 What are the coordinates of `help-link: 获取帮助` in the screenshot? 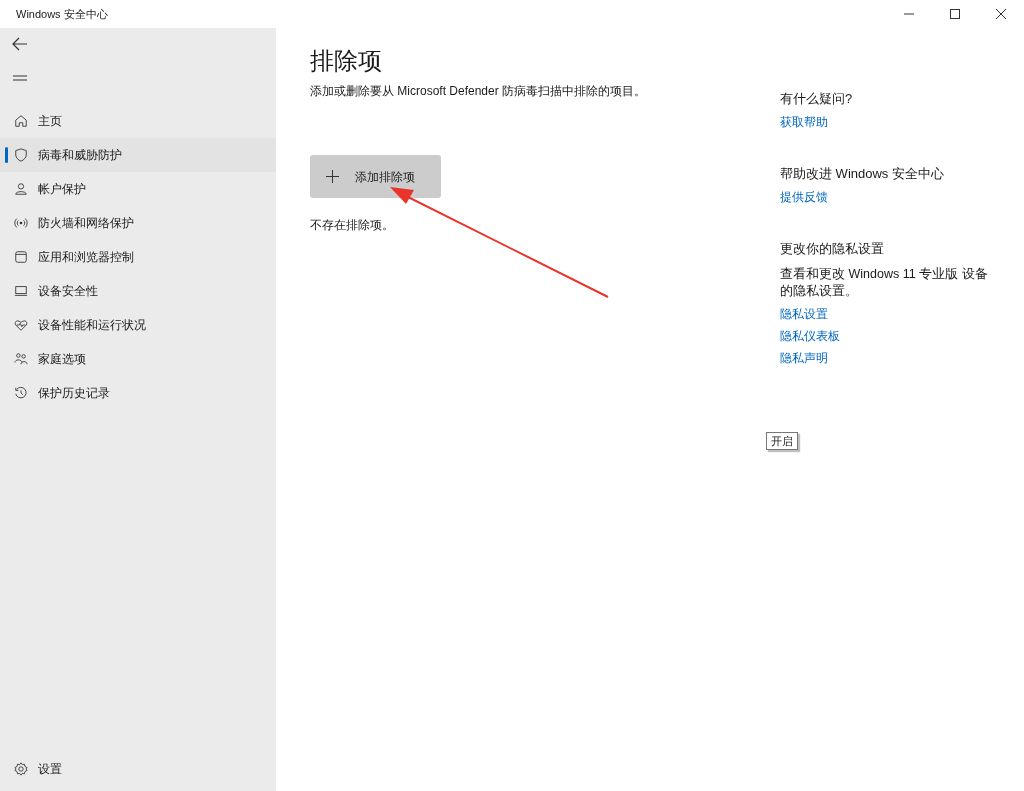 It's located at (804, 122).